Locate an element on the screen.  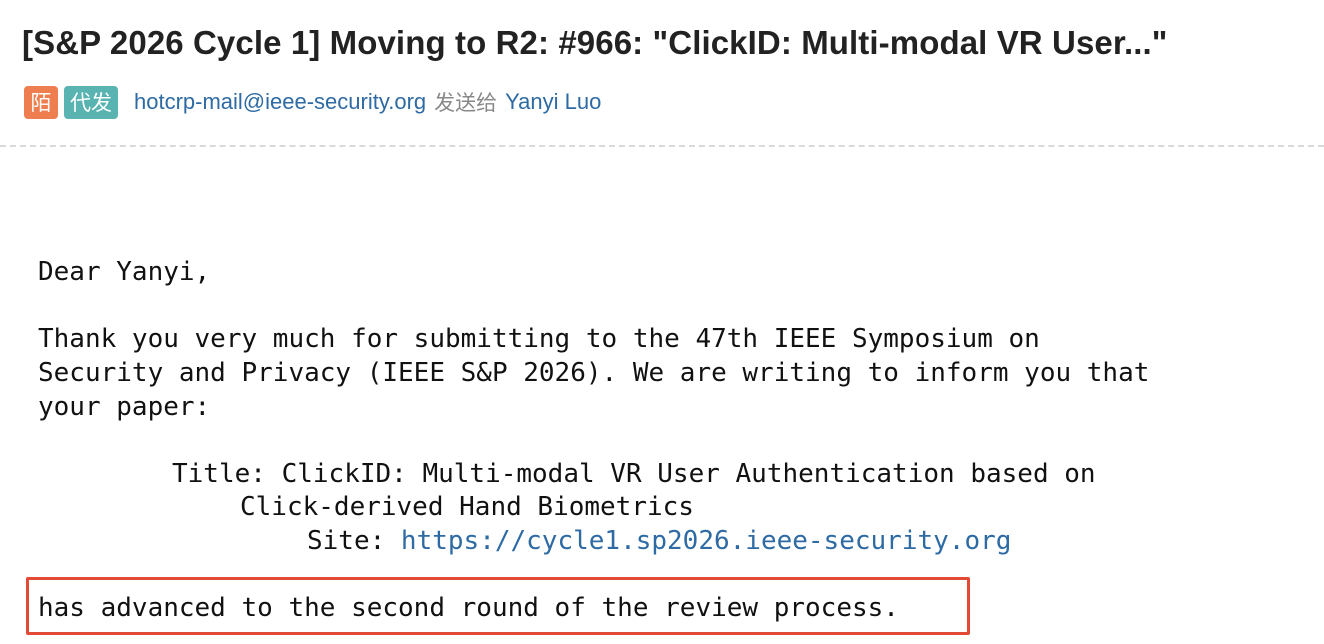
greeting-text: Dear Yanyi, is located at coordinates (124, 272).